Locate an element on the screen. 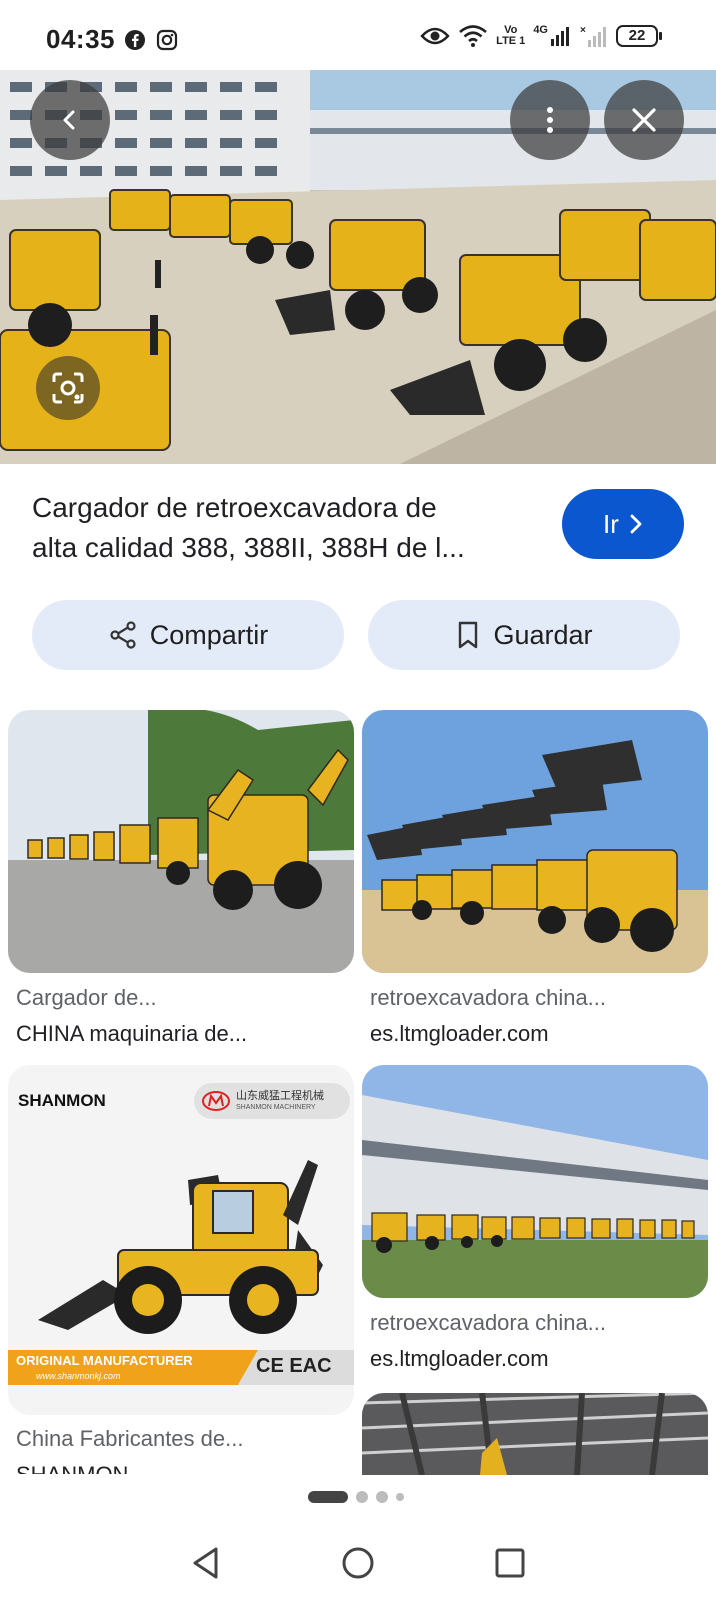 This screenshot has height=1600, width=716. page-dot-active is located at coordinates (328, 1497).